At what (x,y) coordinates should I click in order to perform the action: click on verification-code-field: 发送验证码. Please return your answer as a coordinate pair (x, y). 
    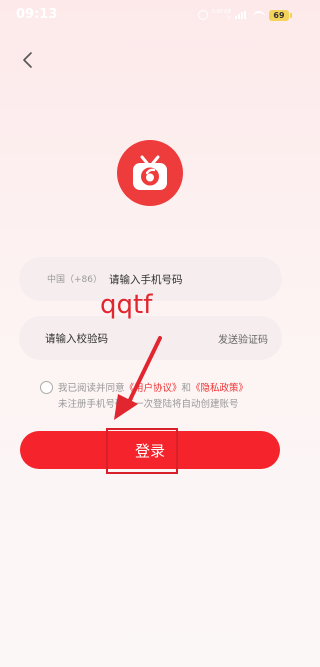
    Looking at the image, I should click on (150, 338).